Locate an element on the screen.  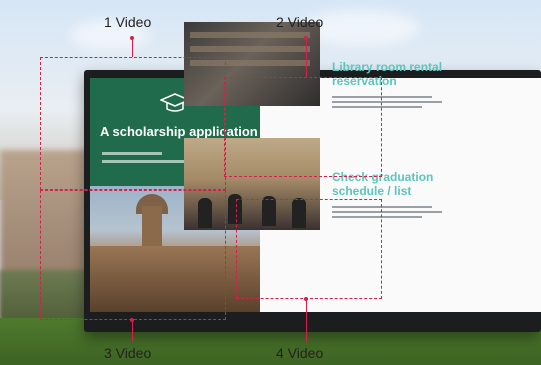
zone-3-leader-dot is located at coordinates (132, 320).